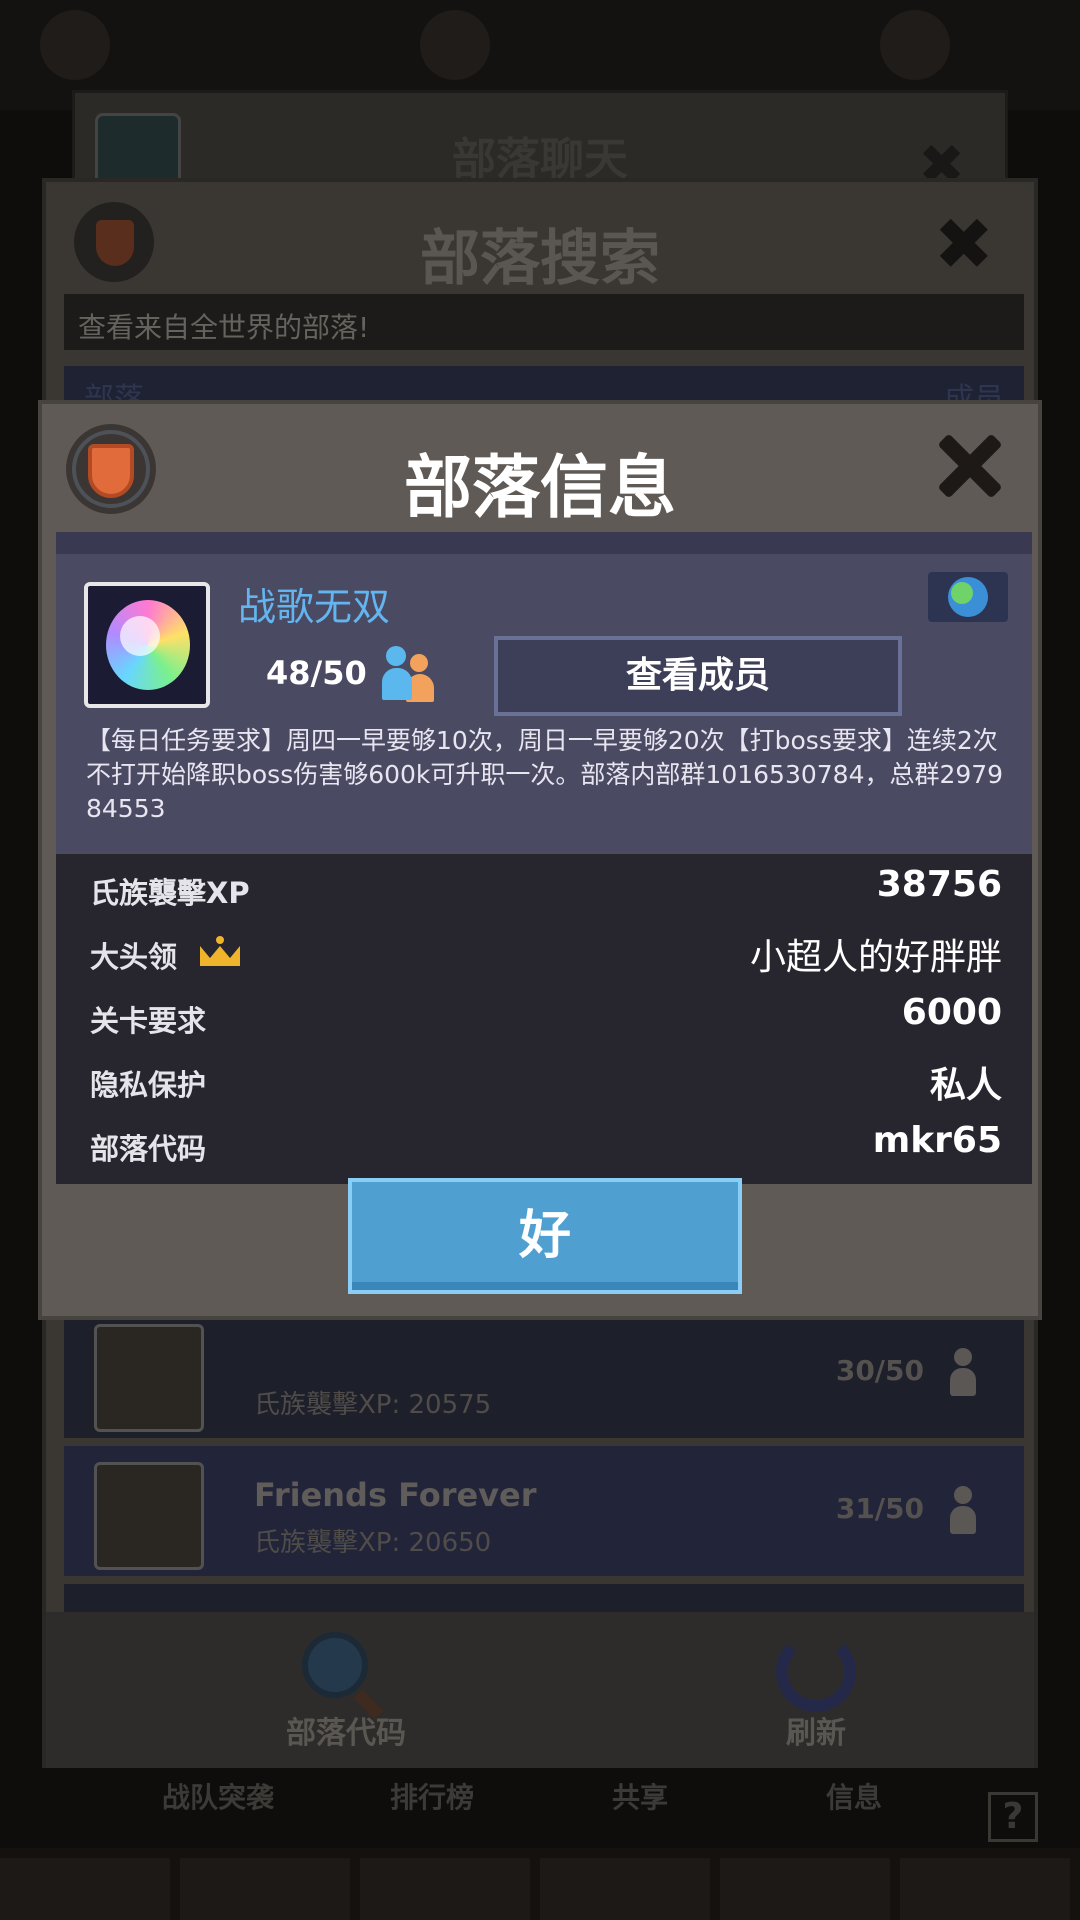 This screenshot has width=1080, height=1920. Describe the element at coordinates (544, 892) in the screenshot. I see `stat-row-raid-xp: 氏族襲擊XP 38756` at that location.